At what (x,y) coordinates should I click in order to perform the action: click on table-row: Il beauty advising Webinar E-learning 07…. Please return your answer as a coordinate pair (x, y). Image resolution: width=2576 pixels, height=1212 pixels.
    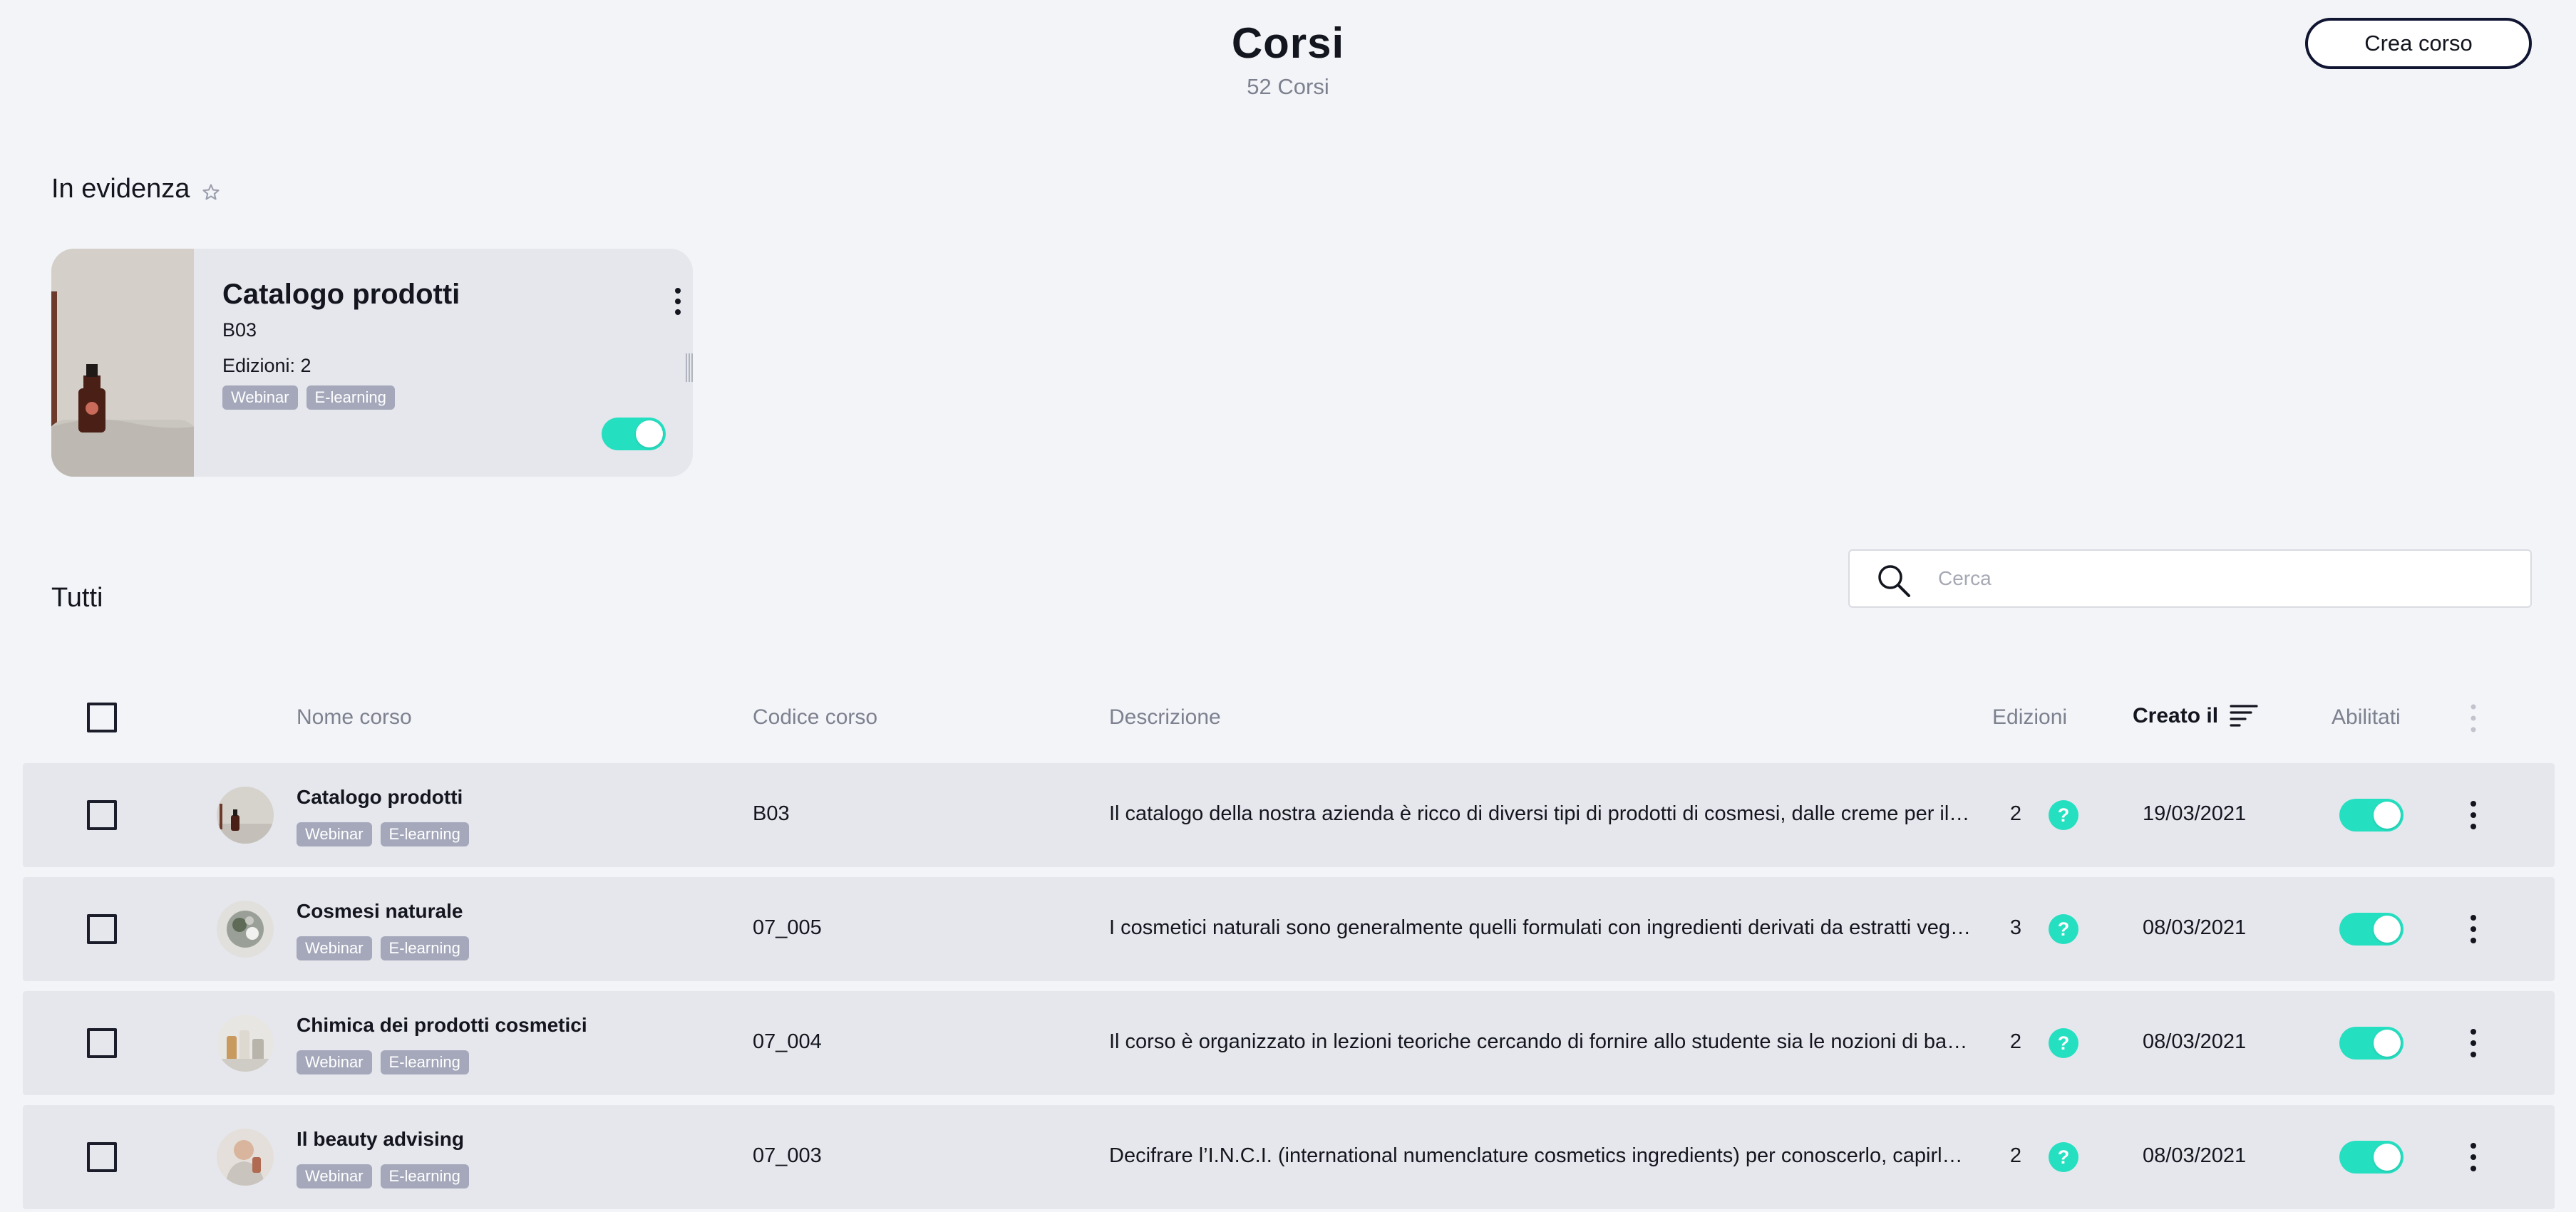
    Looking at the image, I should click on (1289, 1157).